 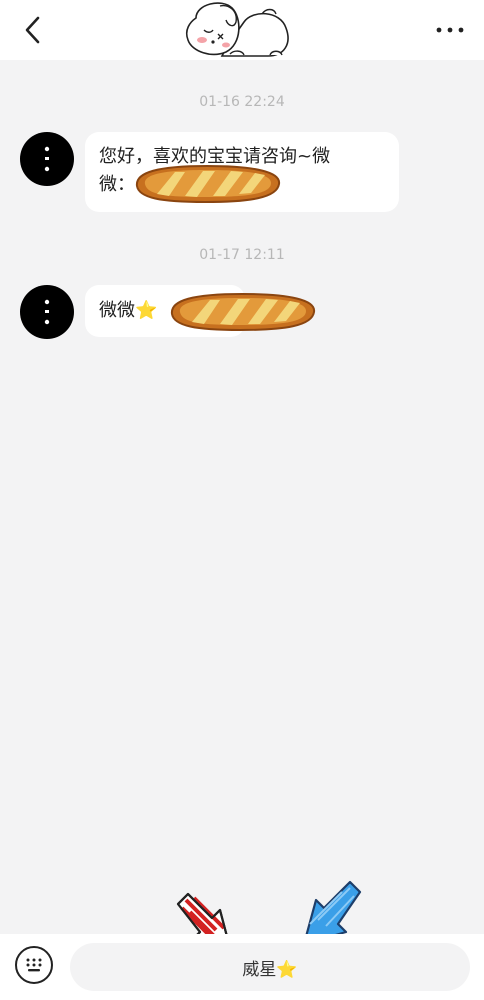 I want to click on chat-input-bar: 威星⭐️, so click(x=242, y=967).